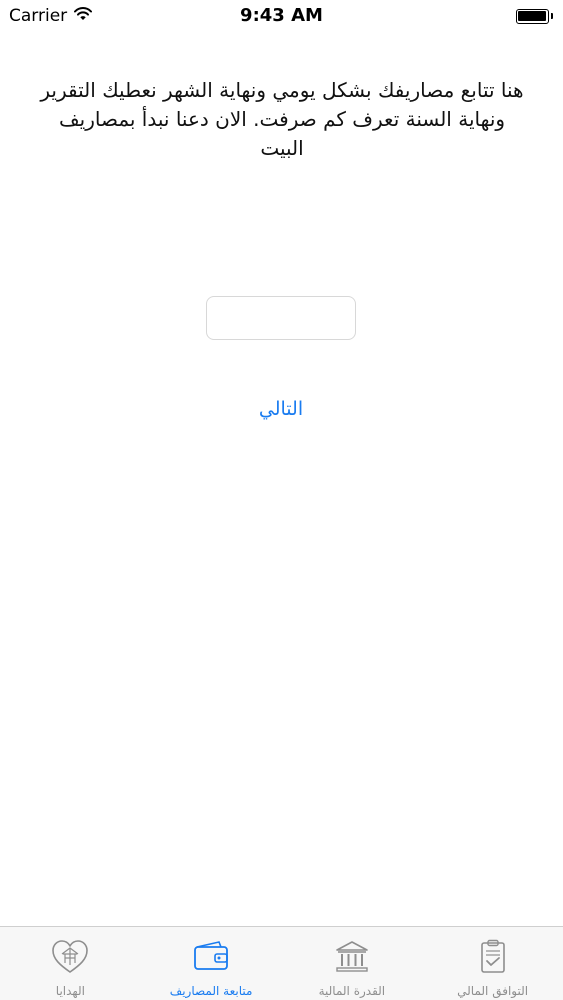 This screenshot has height=1000, width=563. I want to click on tab-financial-compatibility: التوافق المالي, so click(492, 963).